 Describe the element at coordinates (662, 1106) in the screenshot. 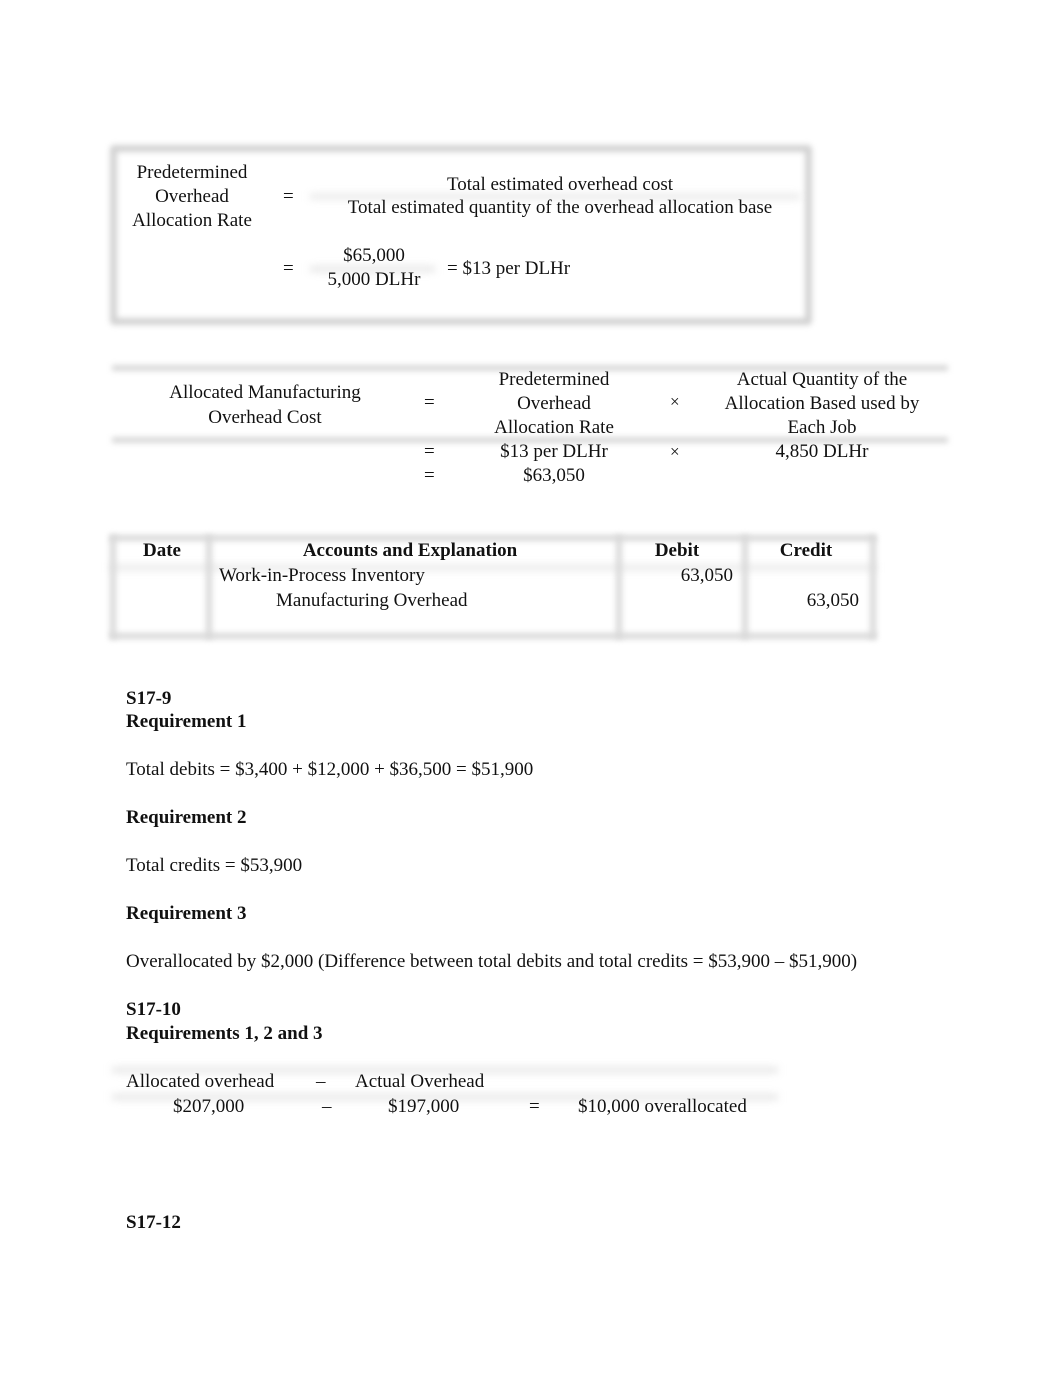

I see `overallocated-result: $10,000 overallocated` at that location.